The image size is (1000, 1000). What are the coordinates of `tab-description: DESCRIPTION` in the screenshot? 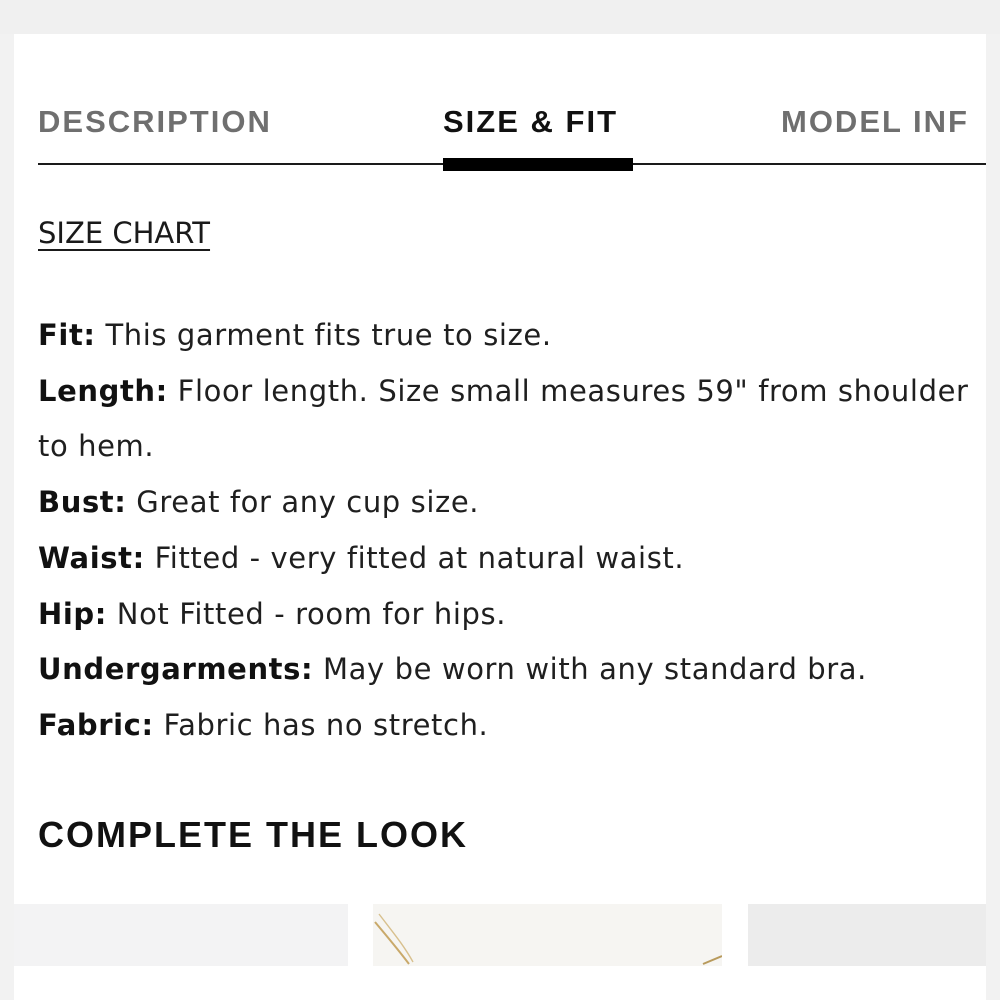 It's located at (155, 122).